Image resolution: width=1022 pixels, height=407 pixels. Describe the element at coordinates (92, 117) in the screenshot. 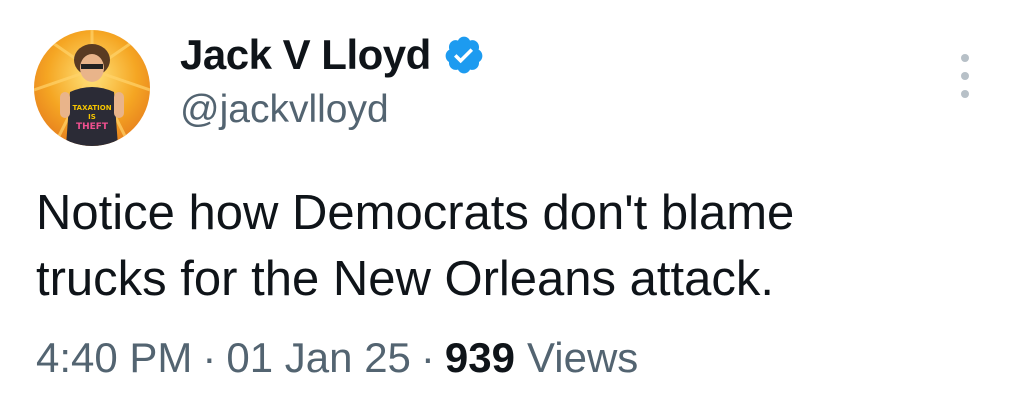

I see `svg-text: IS` at that location.